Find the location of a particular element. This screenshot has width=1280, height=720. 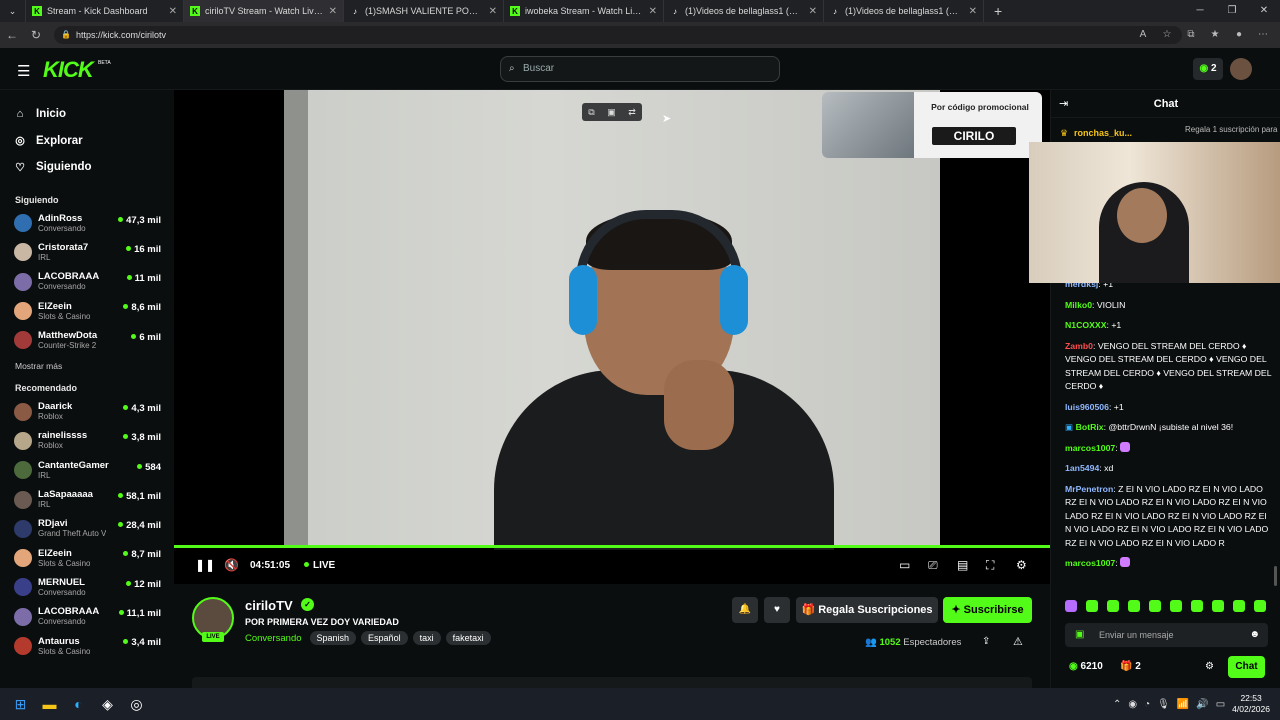

tab-menu: ⌄ is located at coordinates (13, 11).